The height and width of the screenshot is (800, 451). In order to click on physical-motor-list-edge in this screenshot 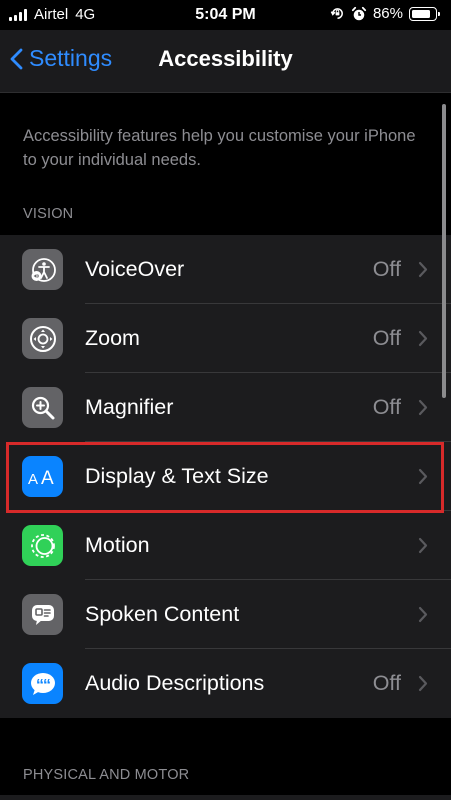, I will do `click(225, 797)`.